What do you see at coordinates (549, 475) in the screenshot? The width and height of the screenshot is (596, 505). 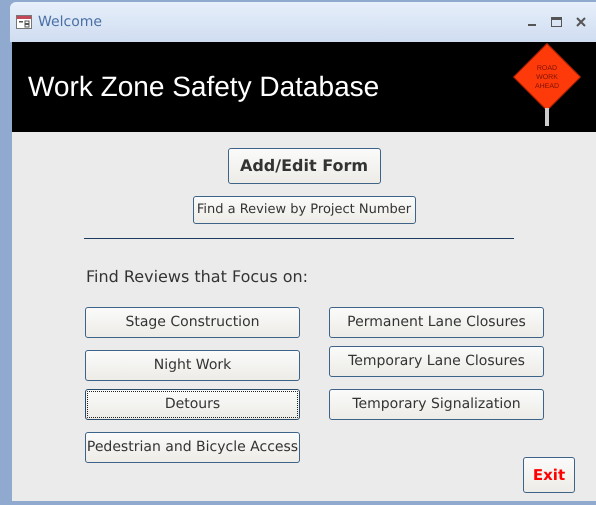 I see `exit-button: Exit` at bounding box center [549, 475].